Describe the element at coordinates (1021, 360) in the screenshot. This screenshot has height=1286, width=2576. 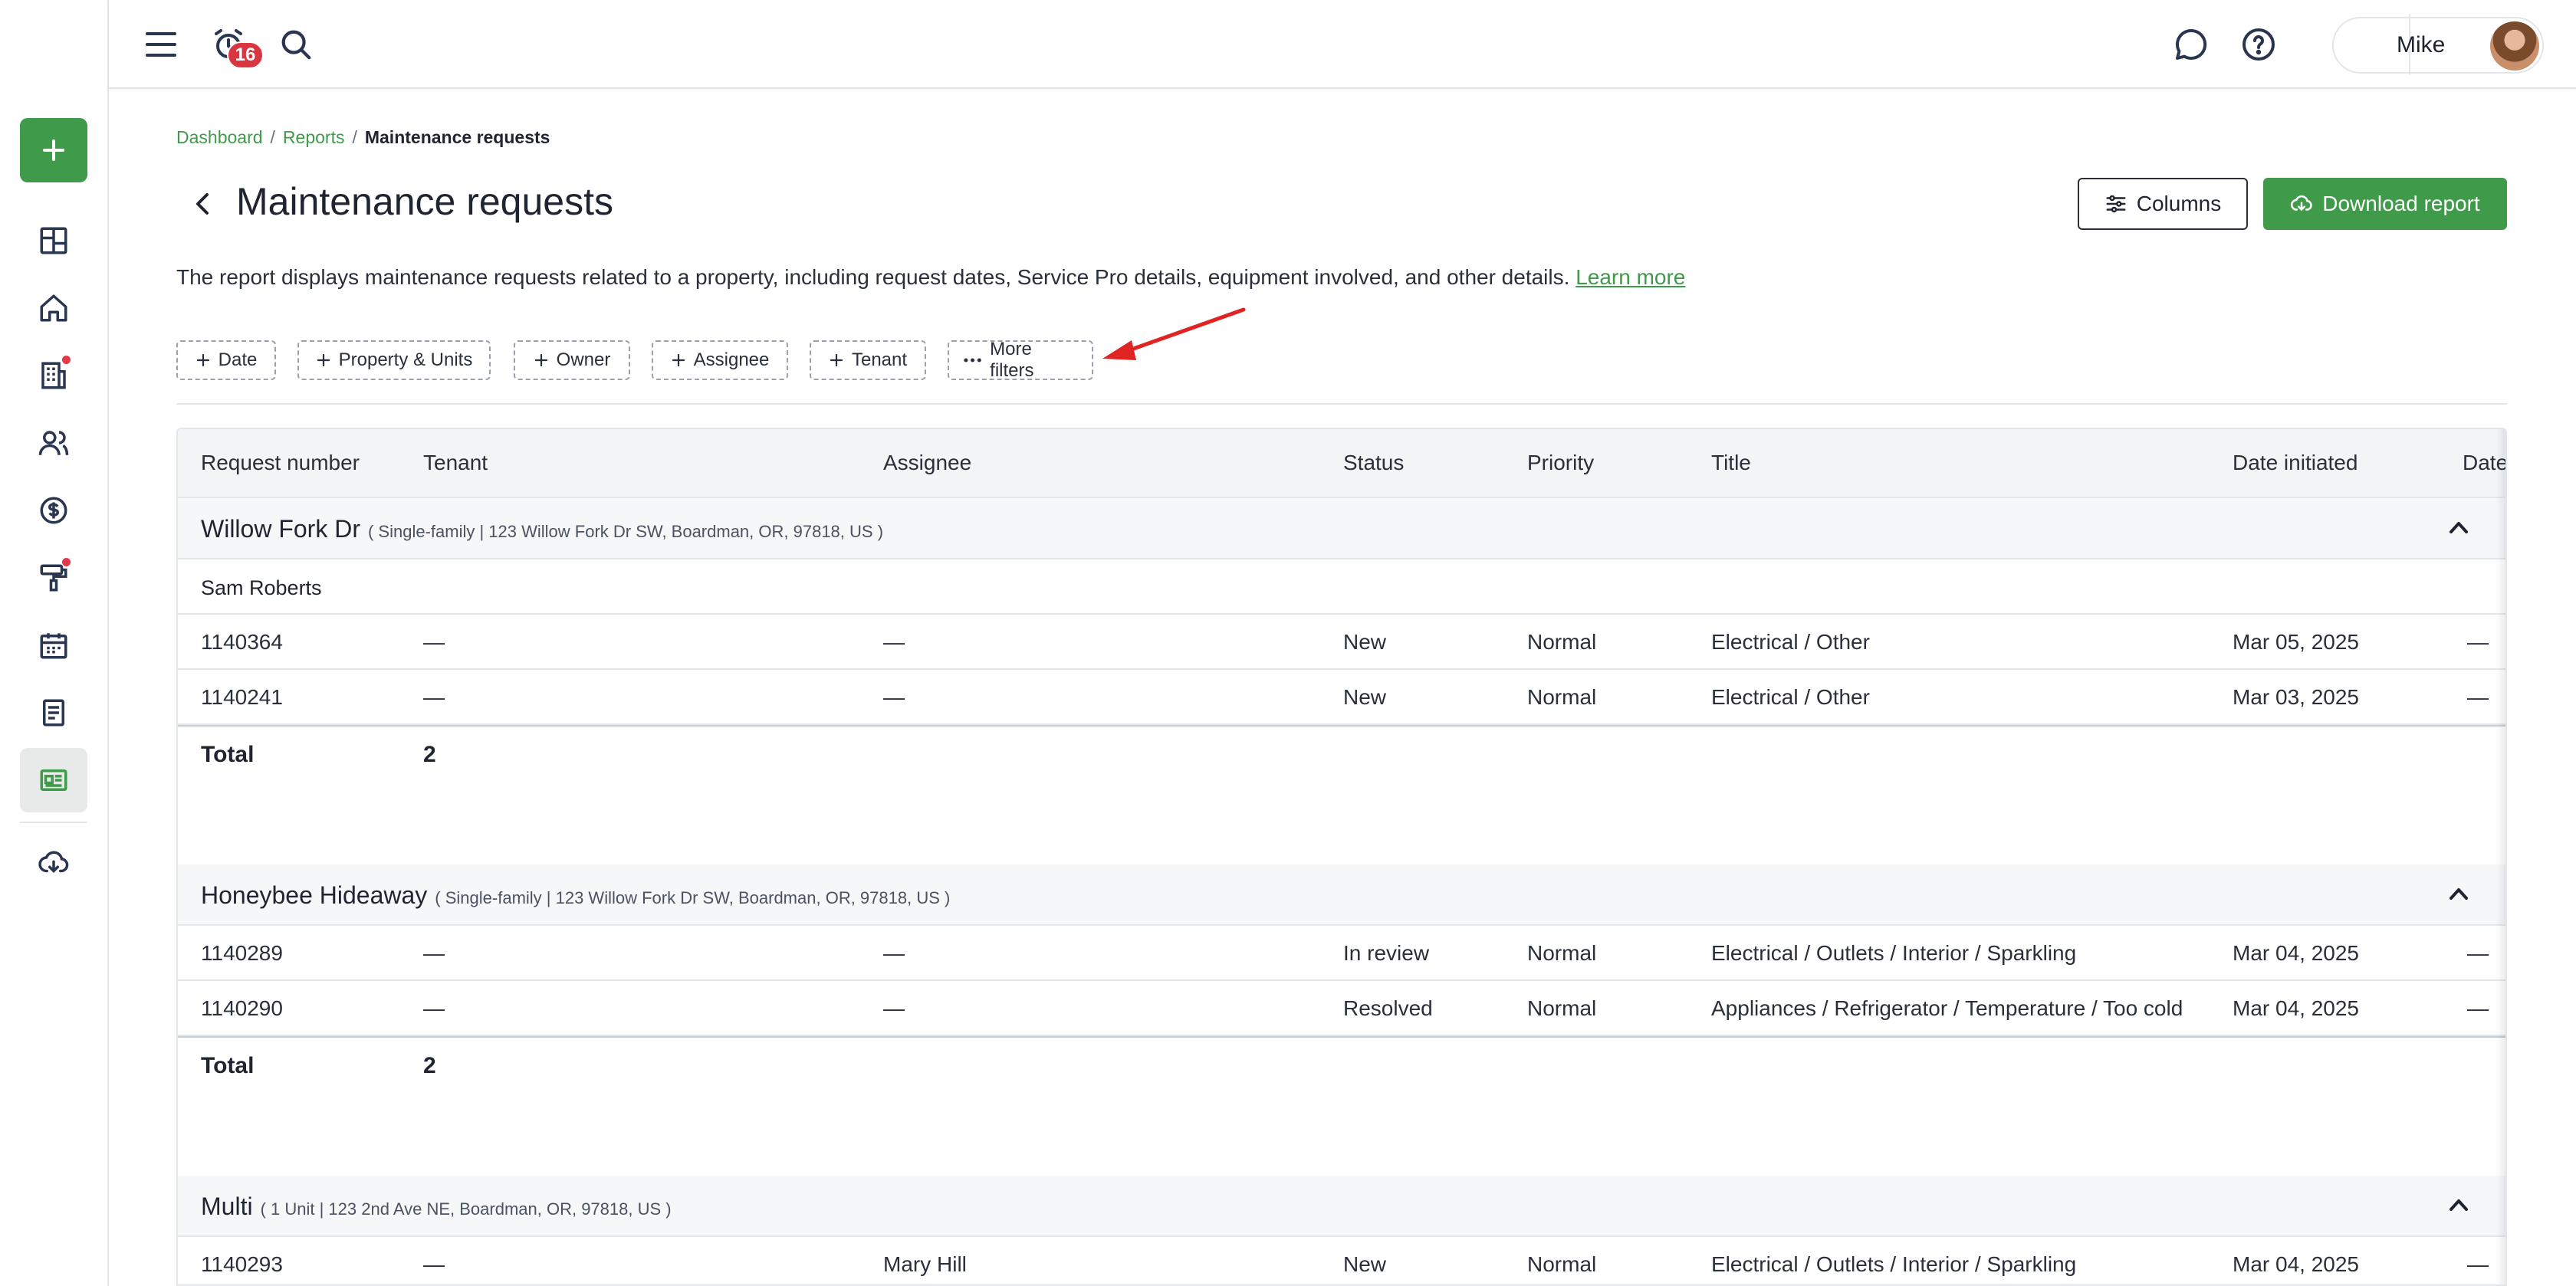
I see `more-filters-button: More filters` at that location.